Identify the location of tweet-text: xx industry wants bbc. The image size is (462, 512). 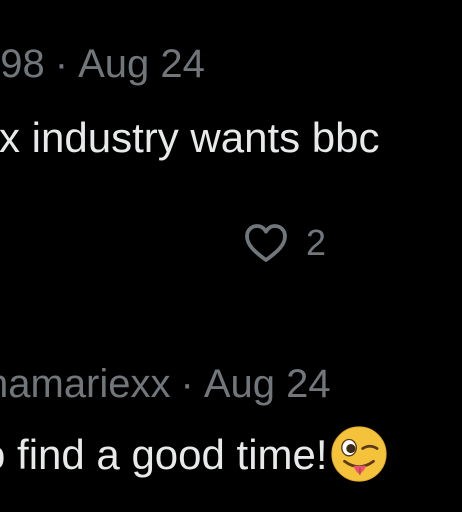
(190, 137).